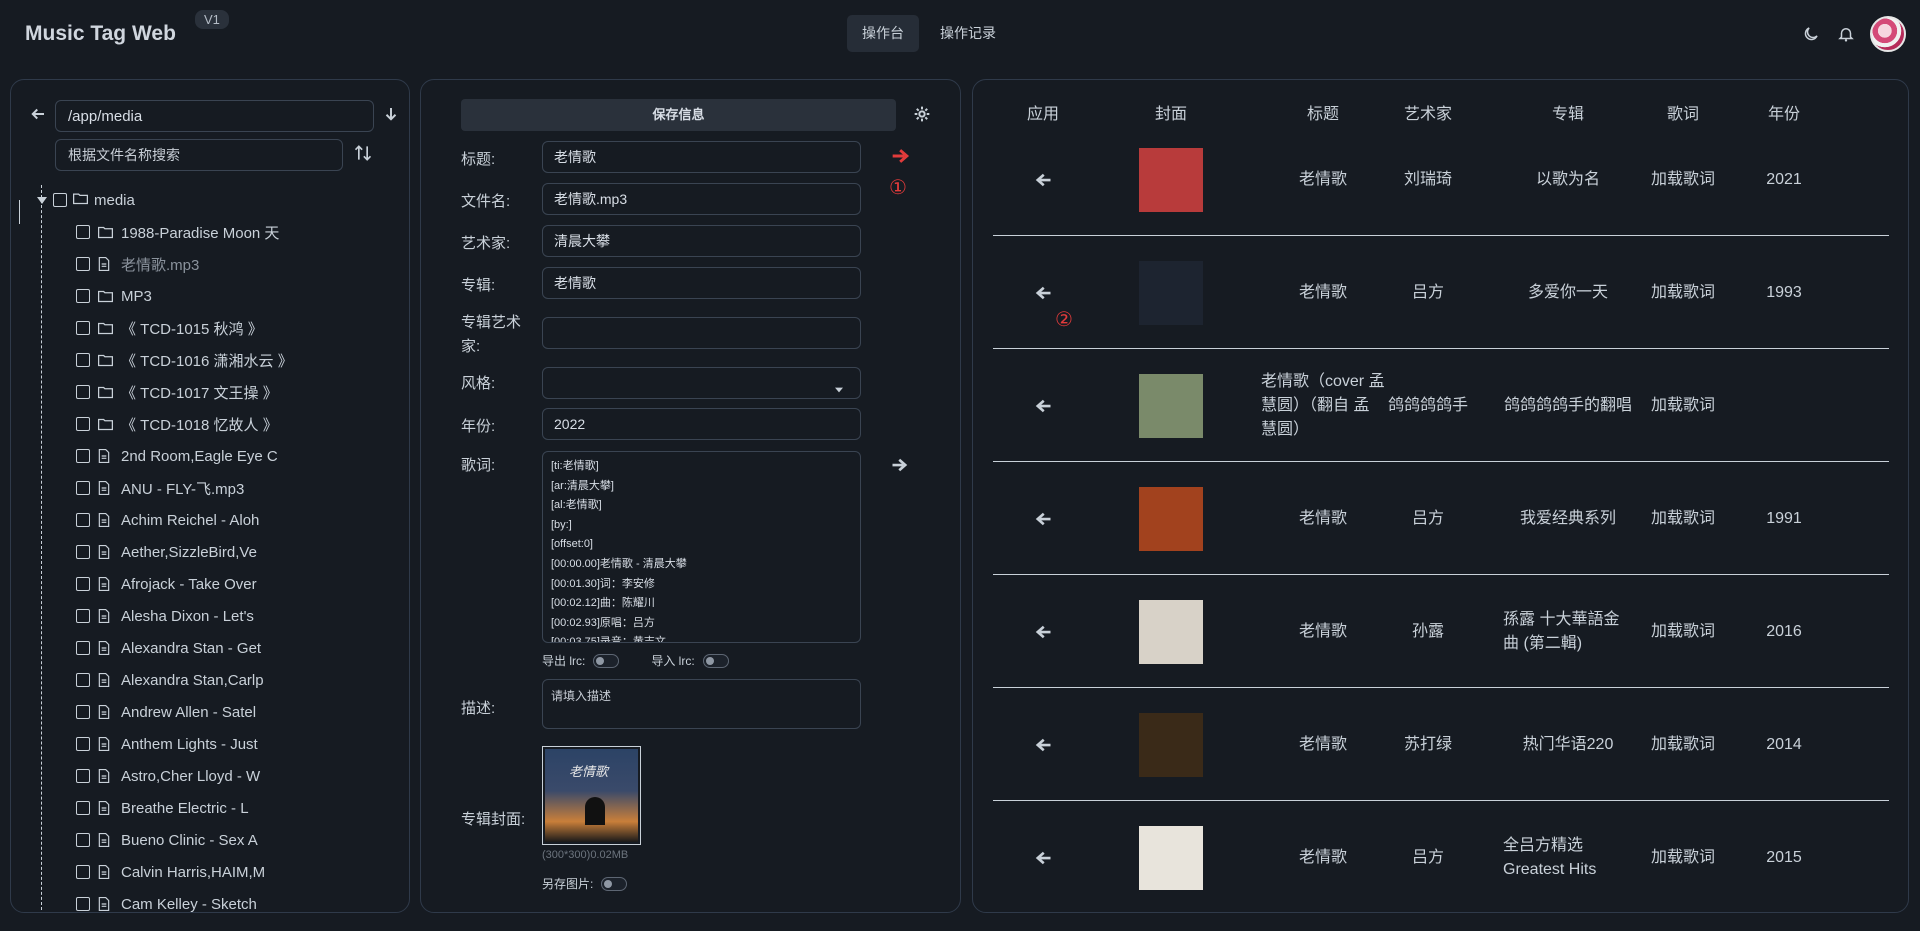 The height and width of the screenshot is (931, 1920). Describe the element at coordinates (214, 116) in the screenshot. I see `path-input` at that location.